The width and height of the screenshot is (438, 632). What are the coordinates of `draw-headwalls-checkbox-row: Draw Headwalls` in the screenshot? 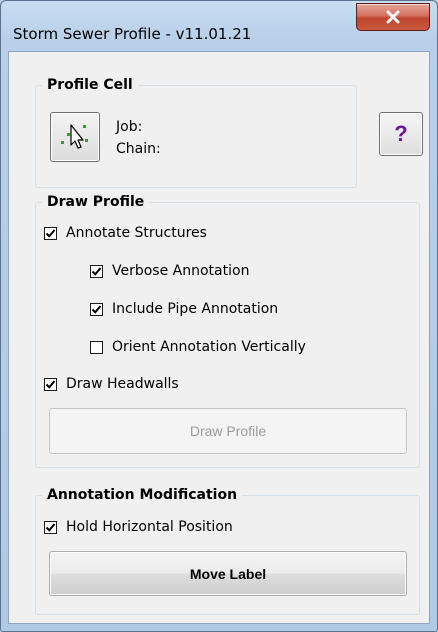 It's located at (111, 384).